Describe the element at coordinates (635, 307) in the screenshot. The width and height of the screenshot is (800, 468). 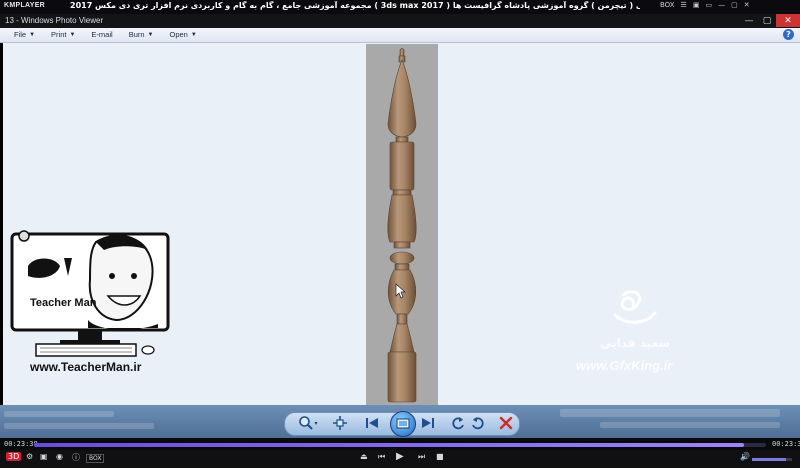
I see `gfxking-logo-icon` at that location.